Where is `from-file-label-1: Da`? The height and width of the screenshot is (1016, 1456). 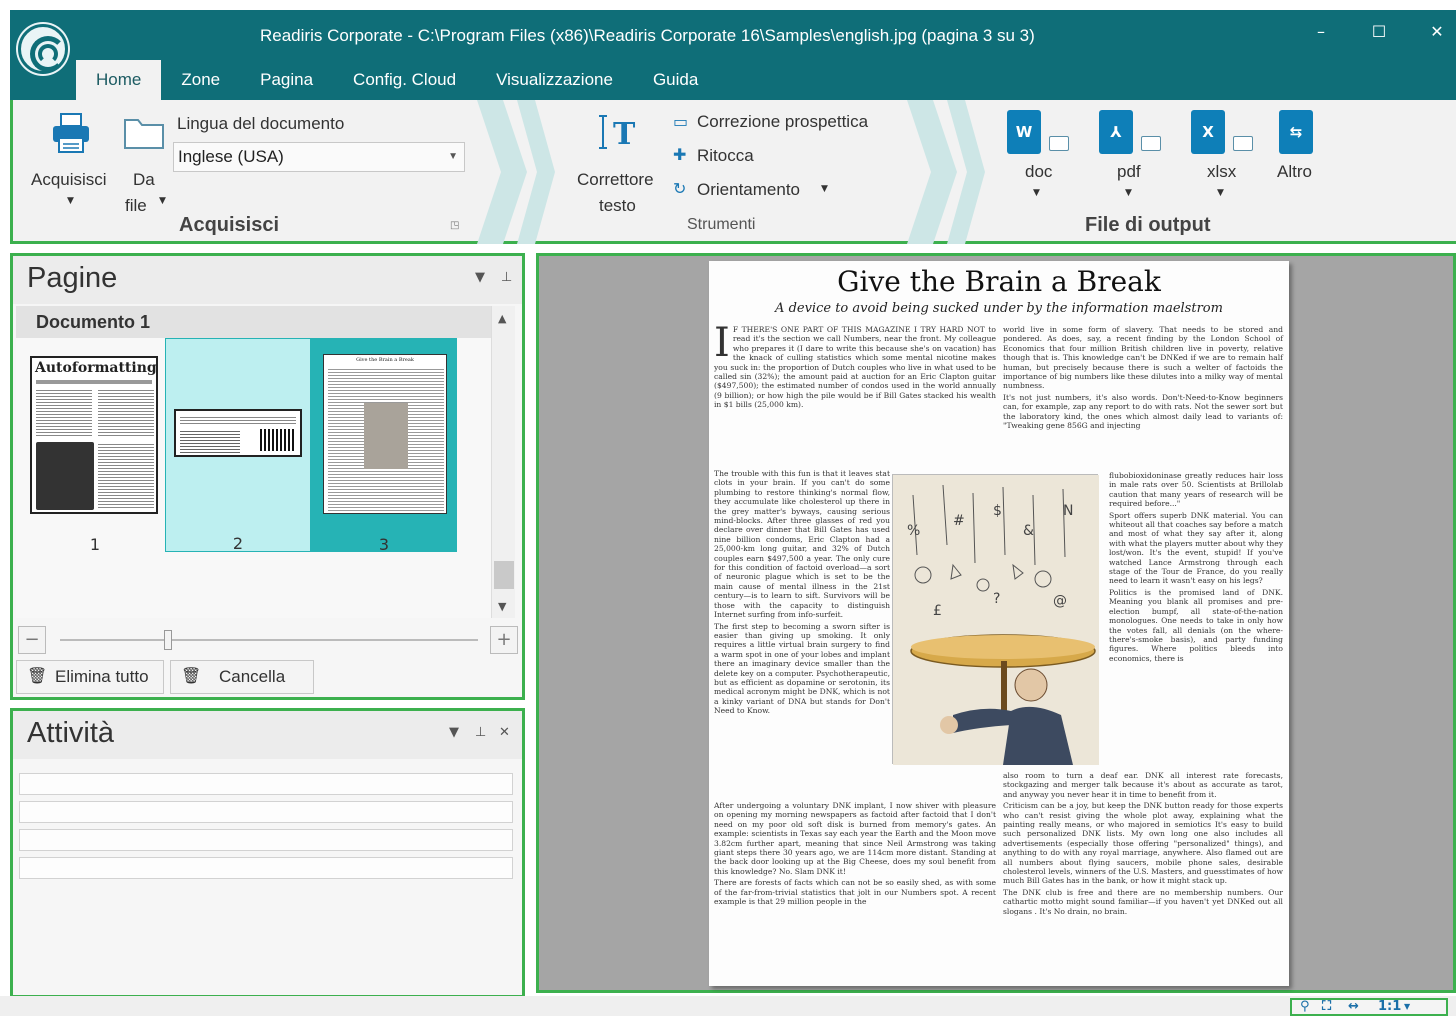 from-file-label-1: Da is located at coordinates (144, 179).